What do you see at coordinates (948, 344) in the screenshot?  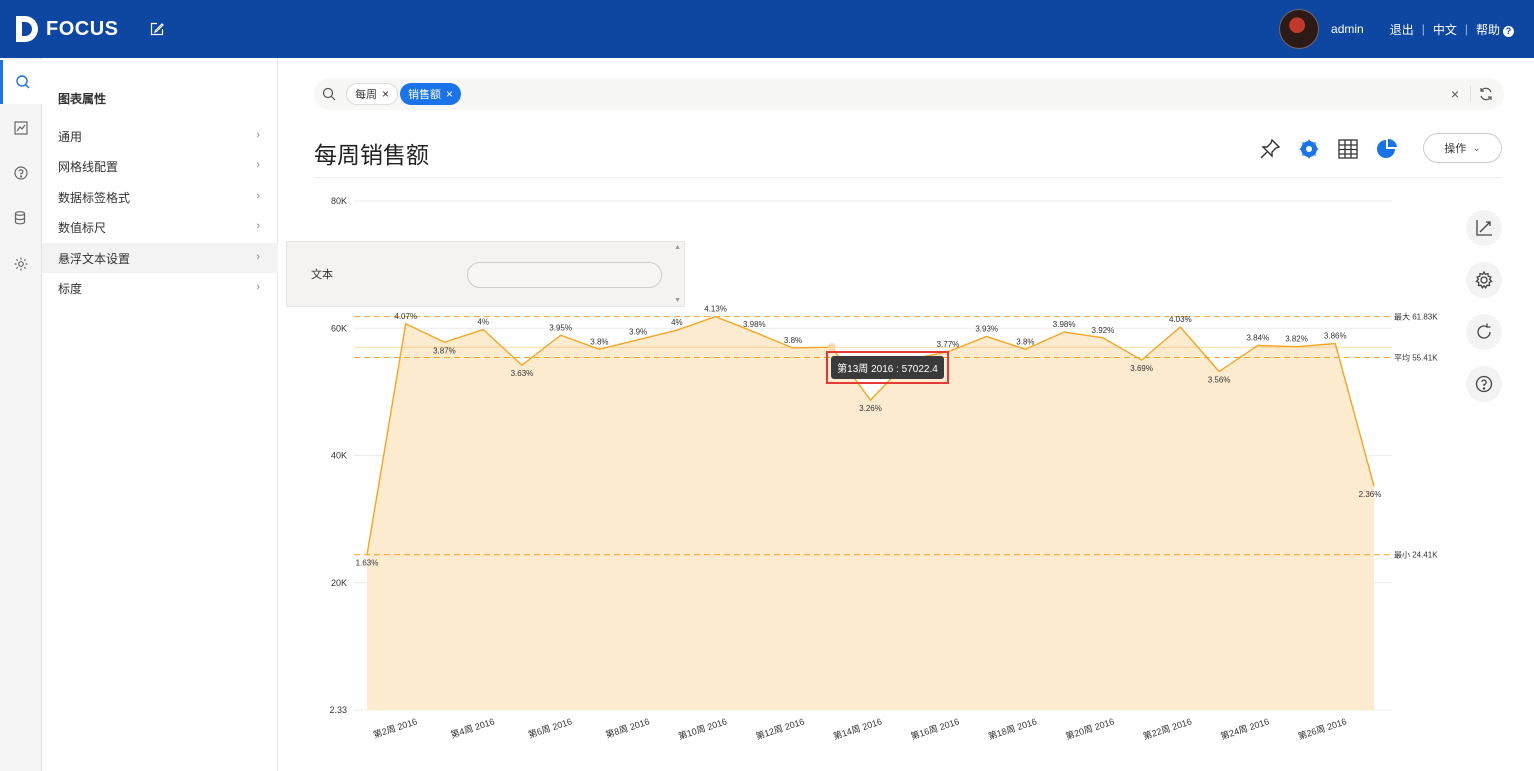 I see `data-label: 3.77%` at bounding box center [948, 344].